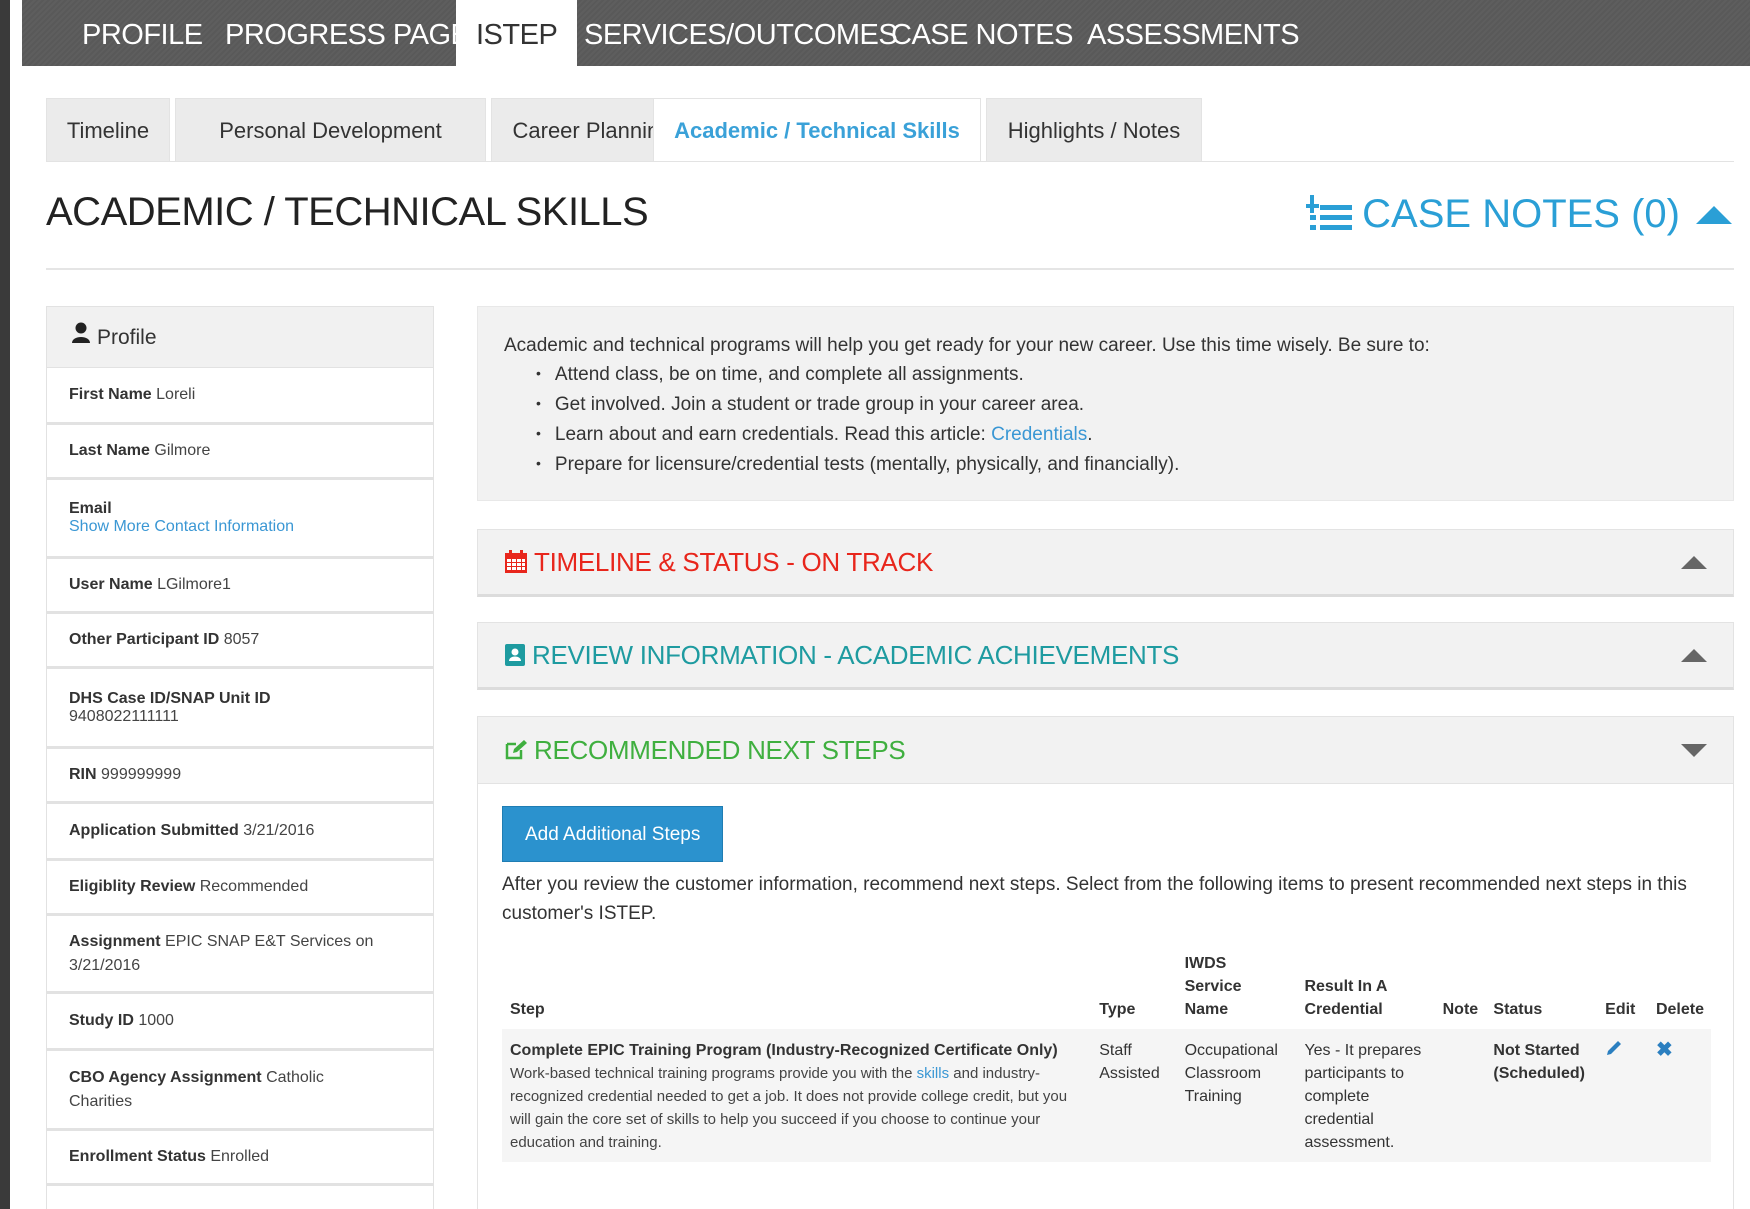  I want to click on accordion-timeline-label: TIMELINE & STATUS - ON TRACK, so click(733, 561).